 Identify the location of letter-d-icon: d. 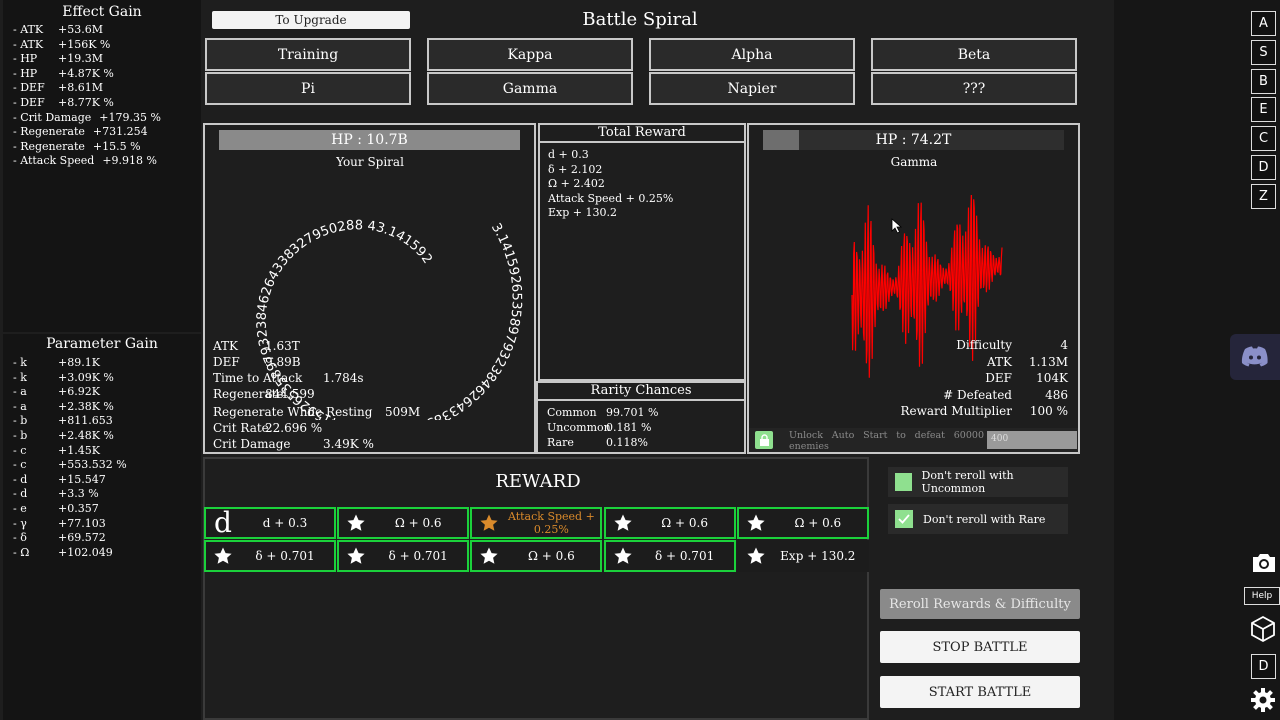
(223, 523).